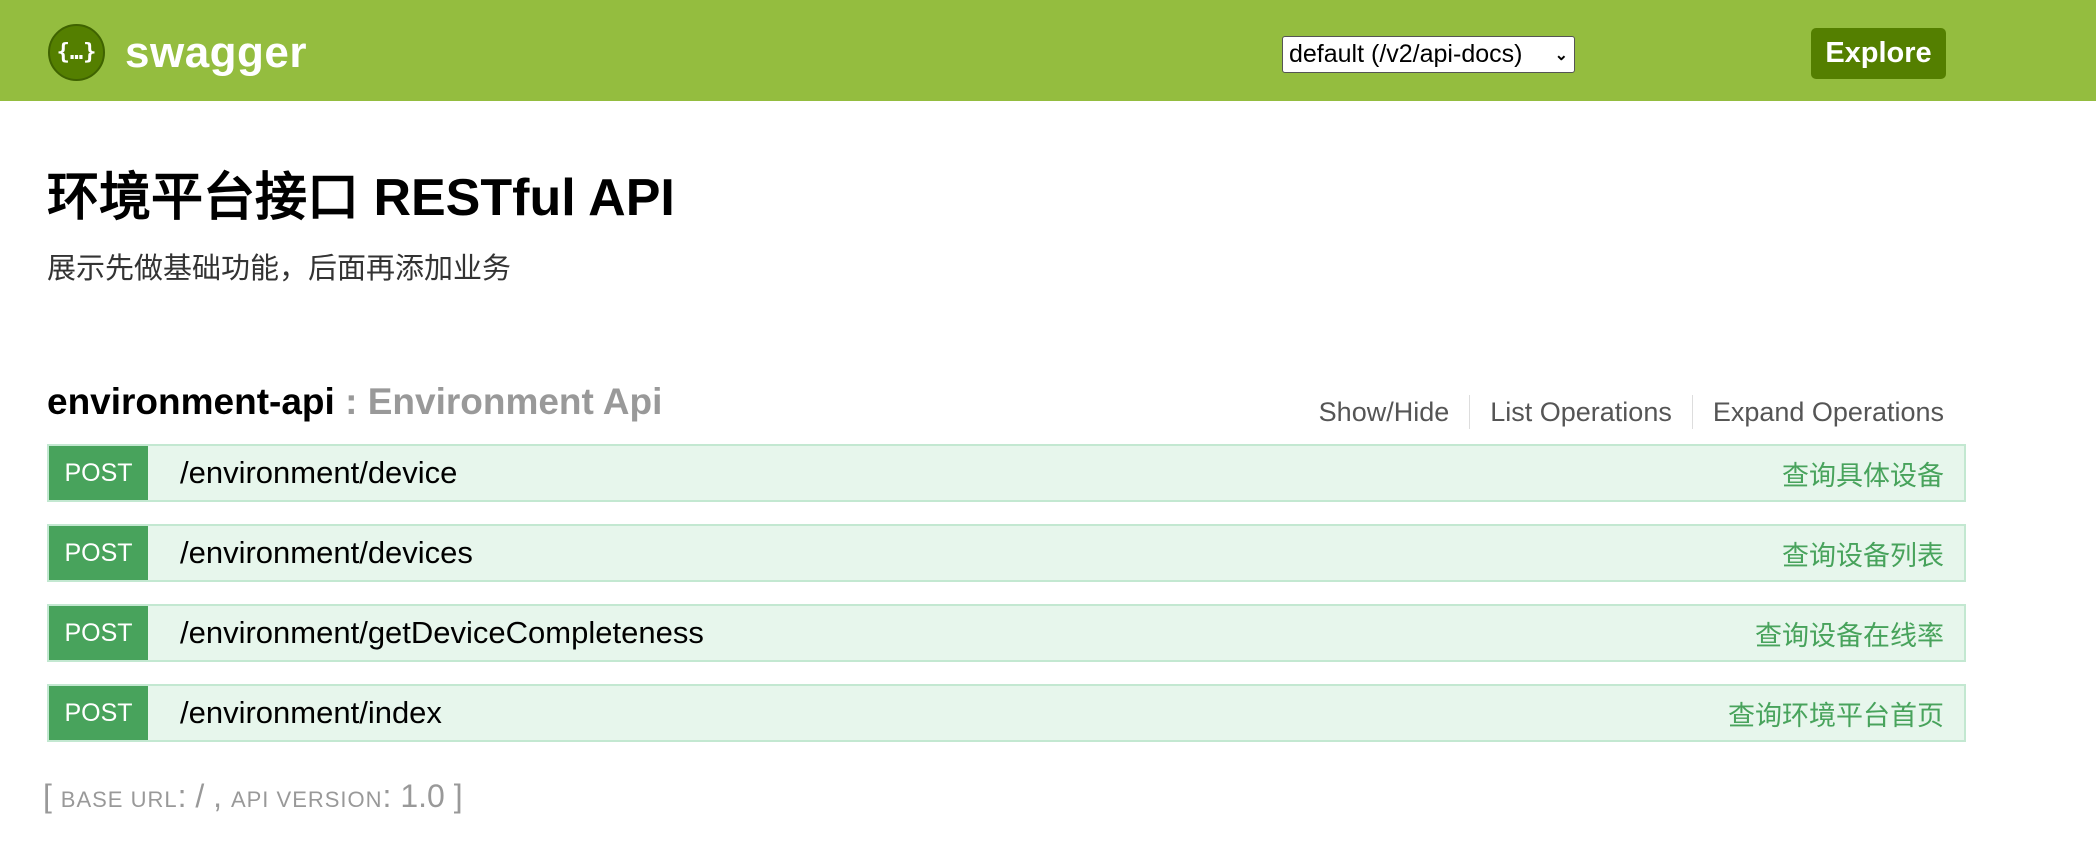  I want to click on footer-open-bracket: [, so click(47, 796).